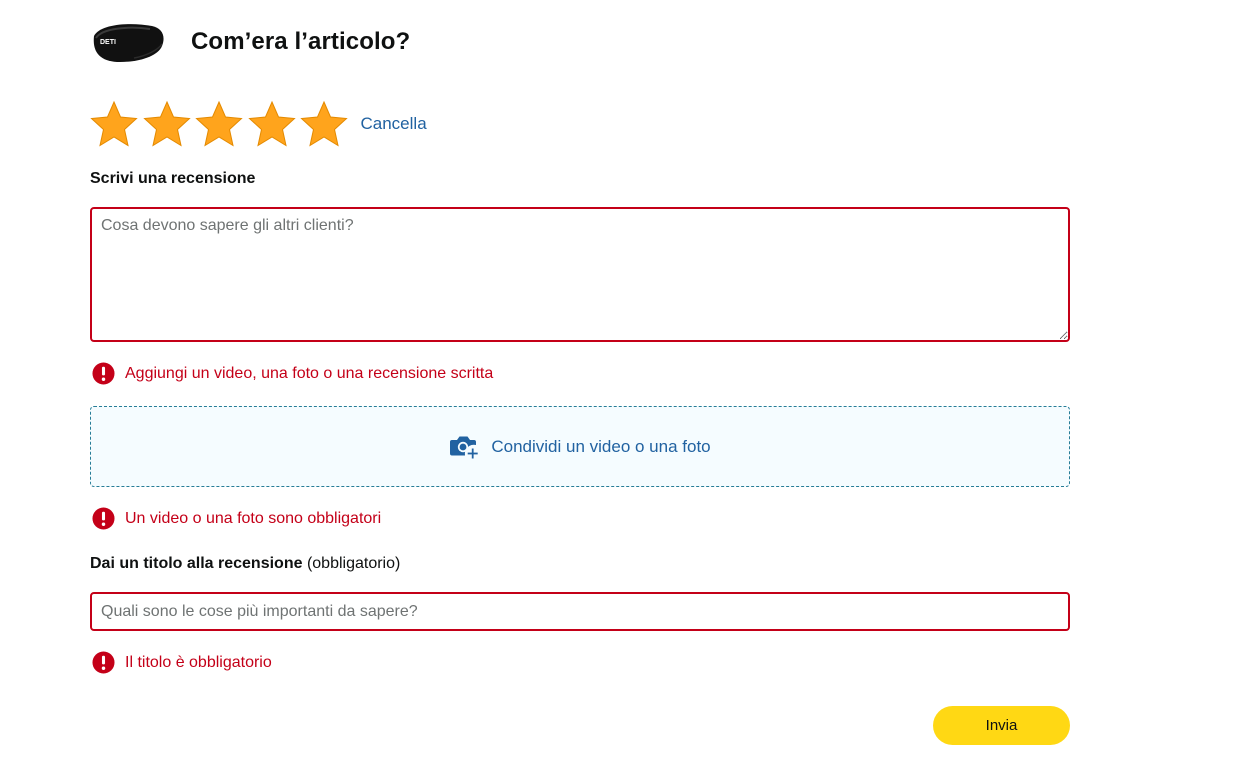 This screenshot has width=1249, height=774. What do you see at coordinates (394, 124) in the screenshot?
I see `clear-rating-link: Cancella` at bounding box center [394, 124].